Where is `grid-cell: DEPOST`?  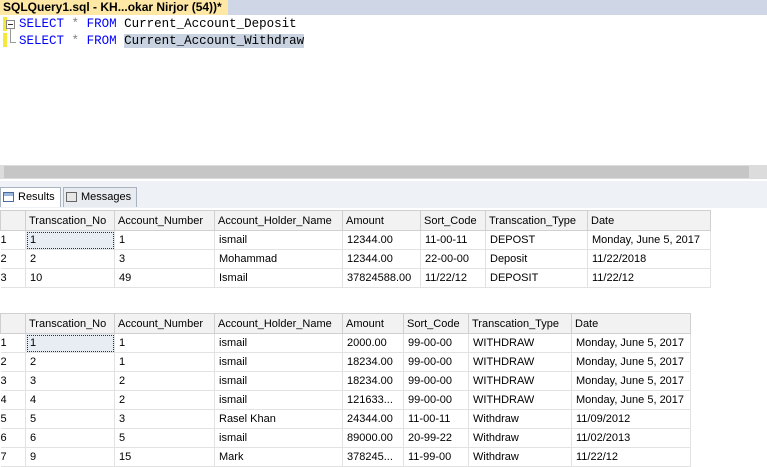
grid-cell: DEPOST is located at coordinates (536, 240).